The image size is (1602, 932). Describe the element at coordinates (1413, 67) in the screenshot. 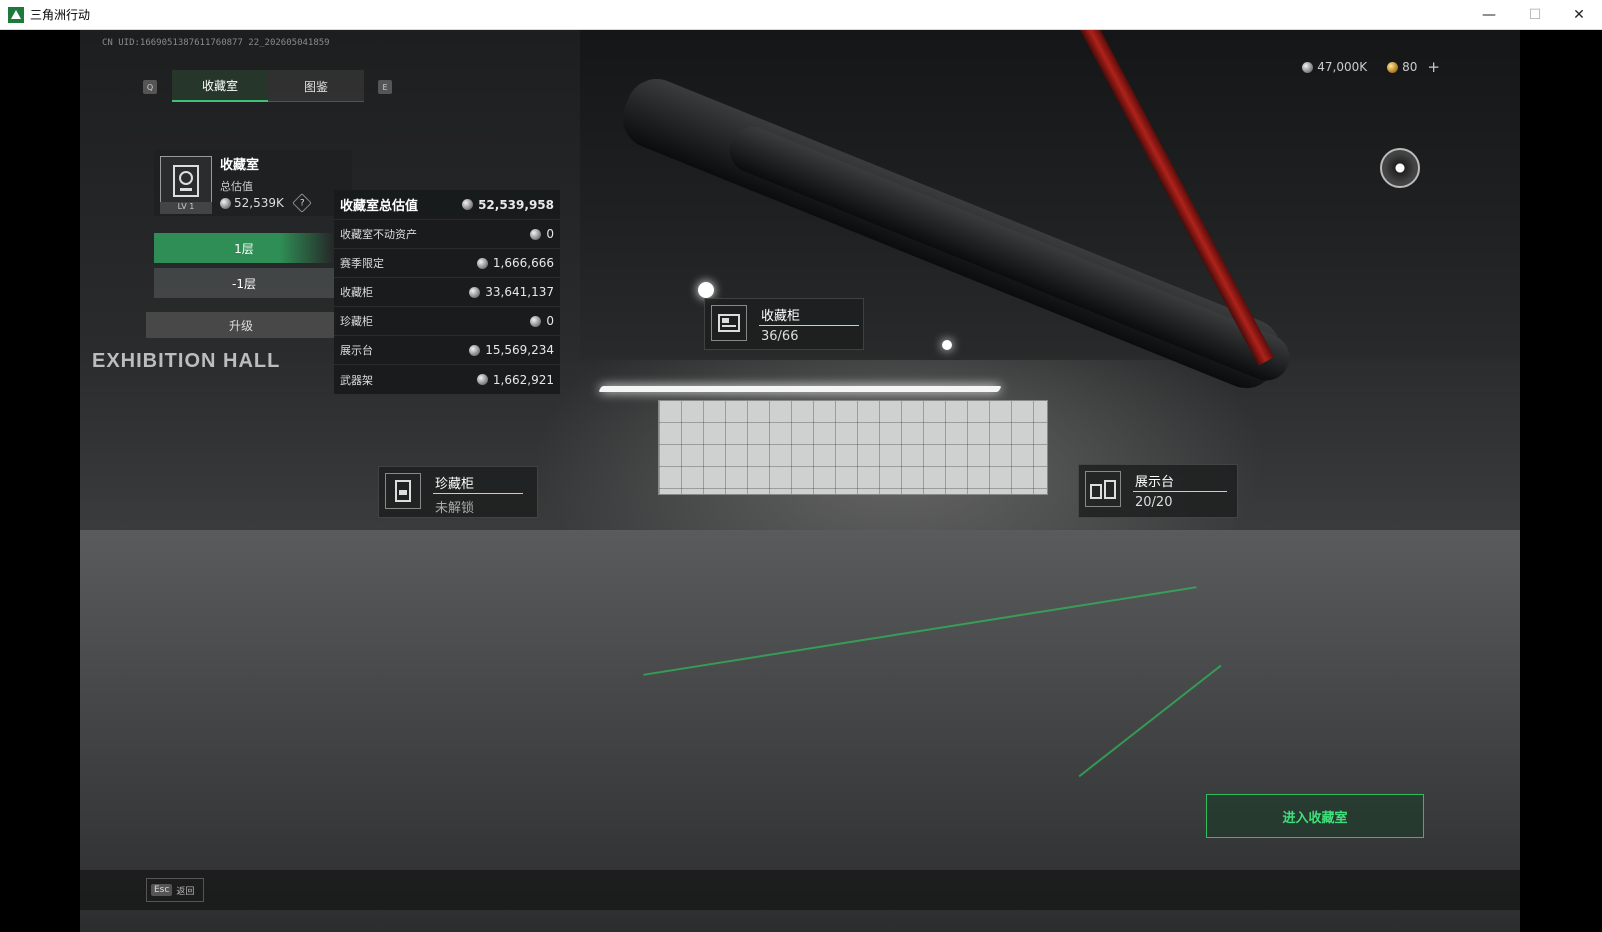

I see `gold-currency: 80 +` at that location.